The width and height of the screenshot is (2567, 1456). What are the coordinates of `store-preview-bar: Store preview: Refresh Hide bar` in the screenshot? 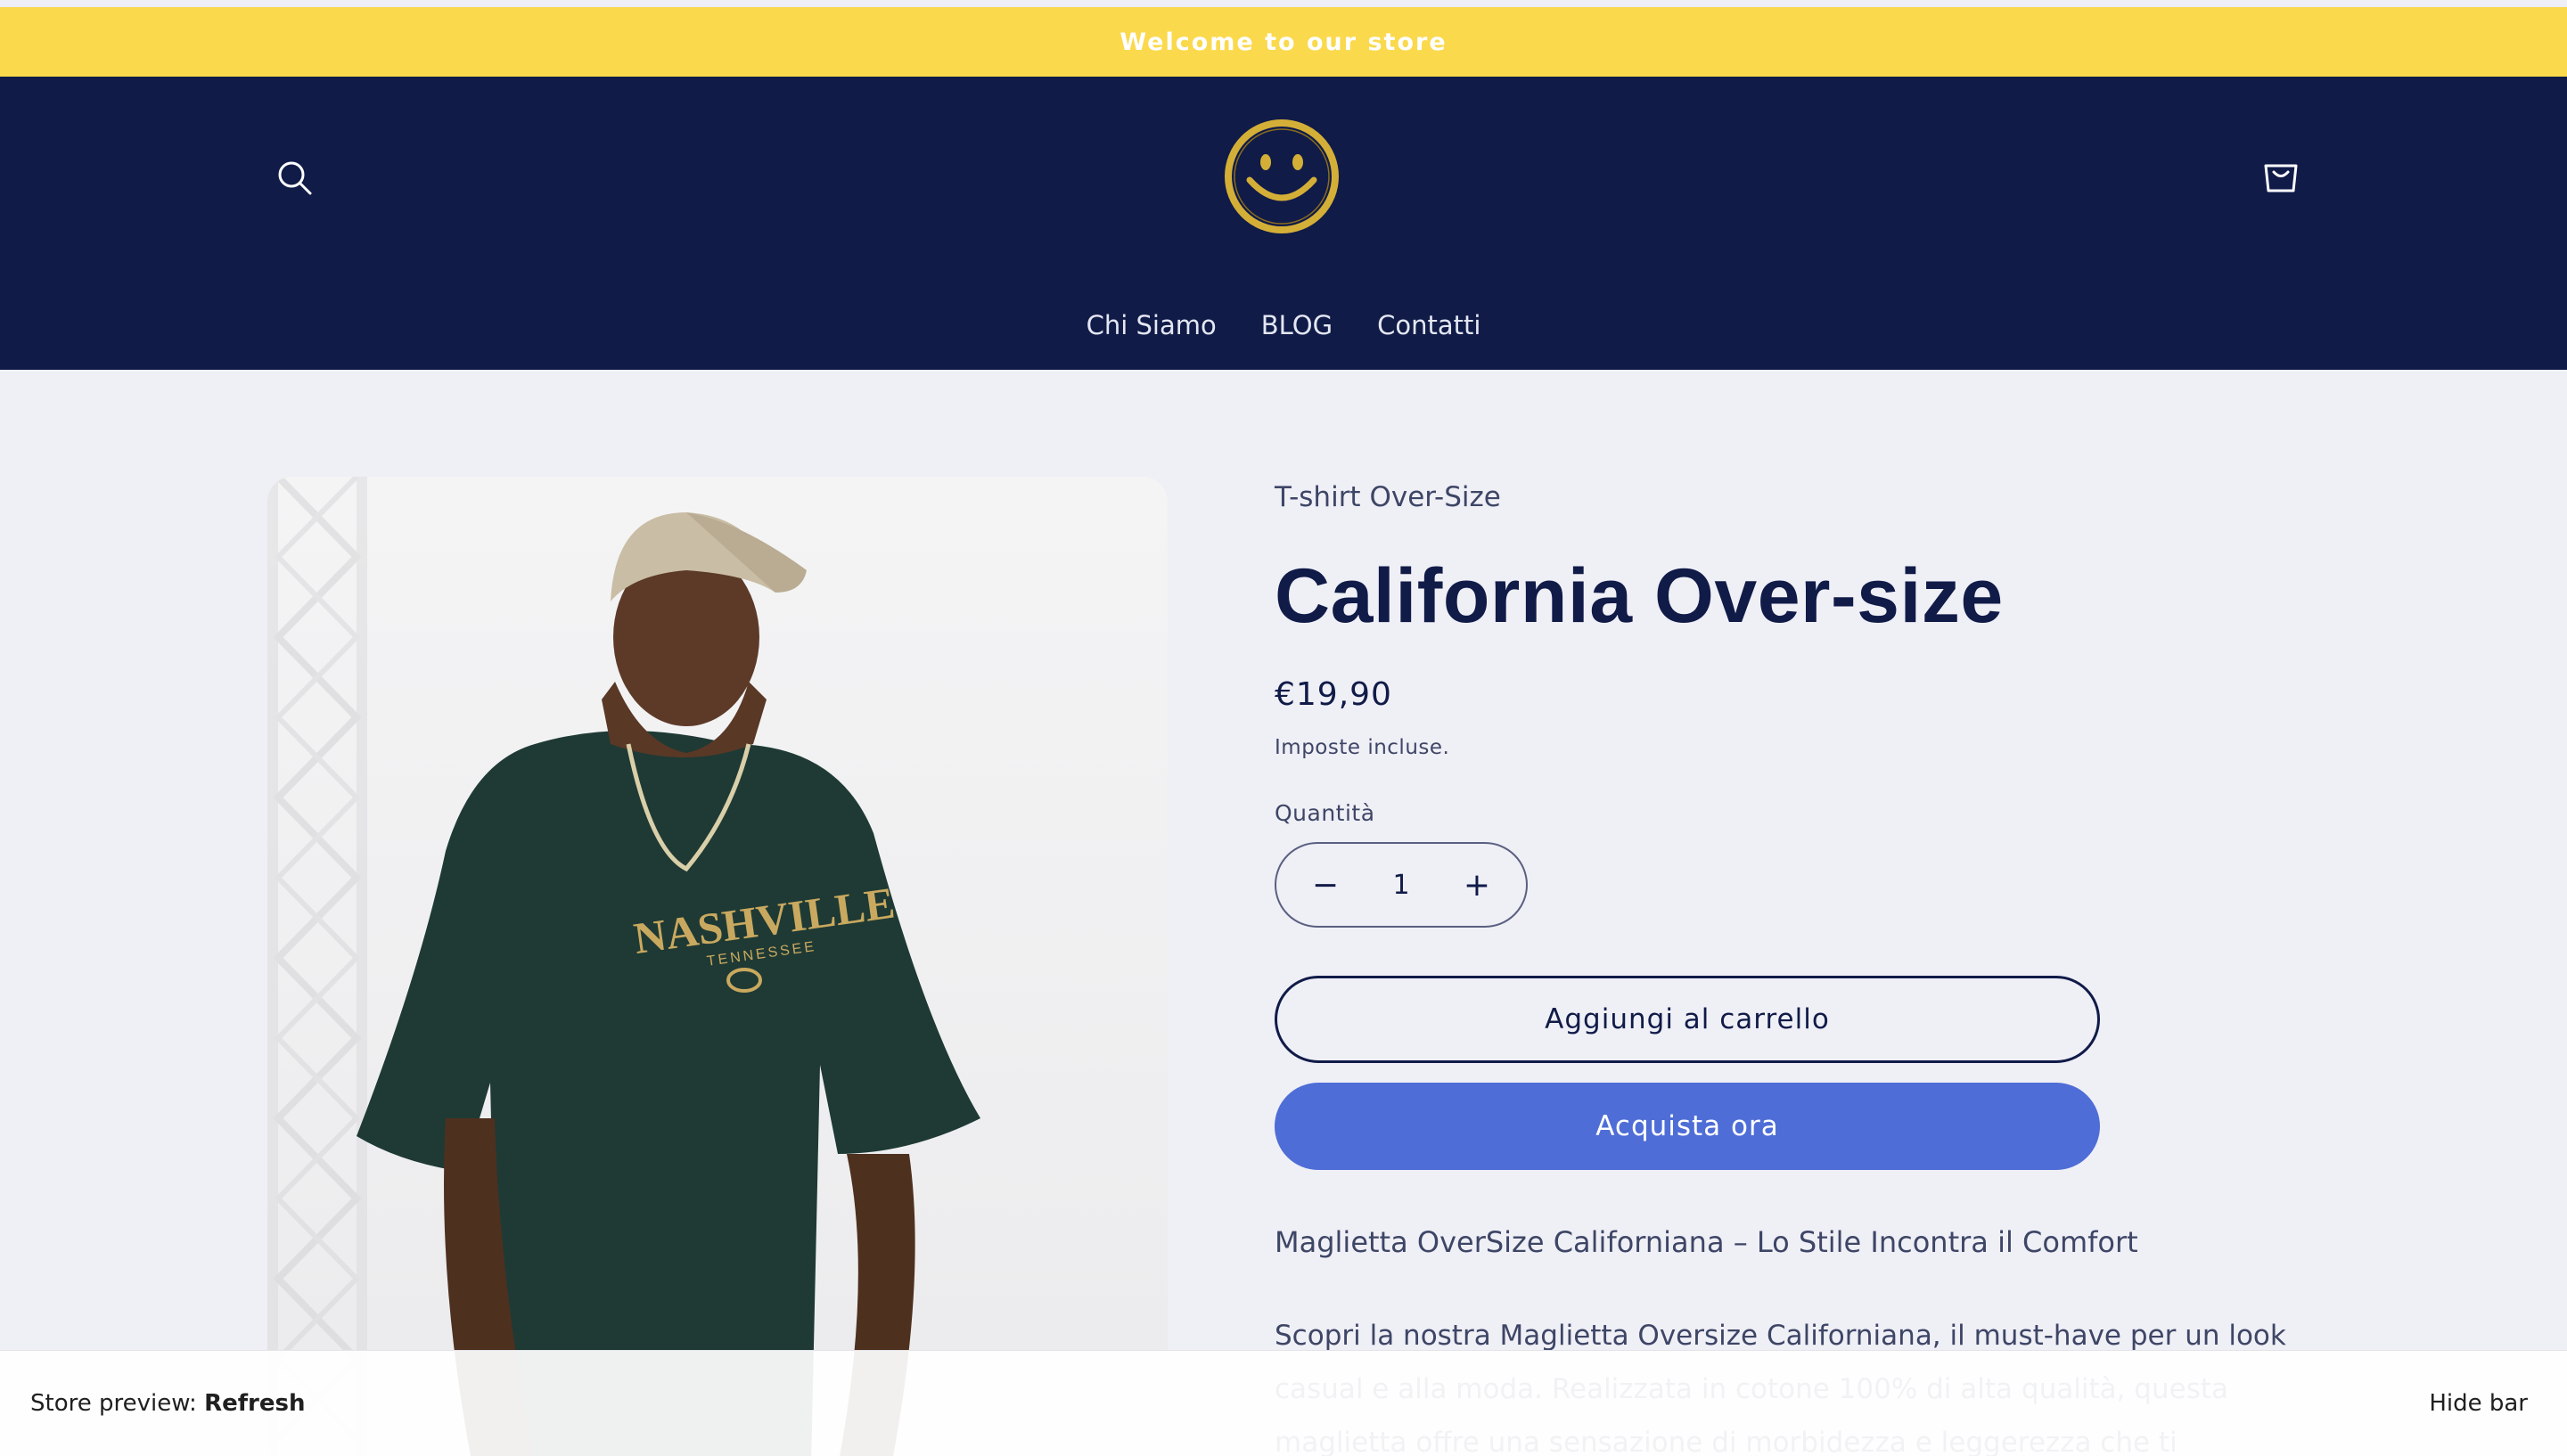 It's located at (1283, 1403).